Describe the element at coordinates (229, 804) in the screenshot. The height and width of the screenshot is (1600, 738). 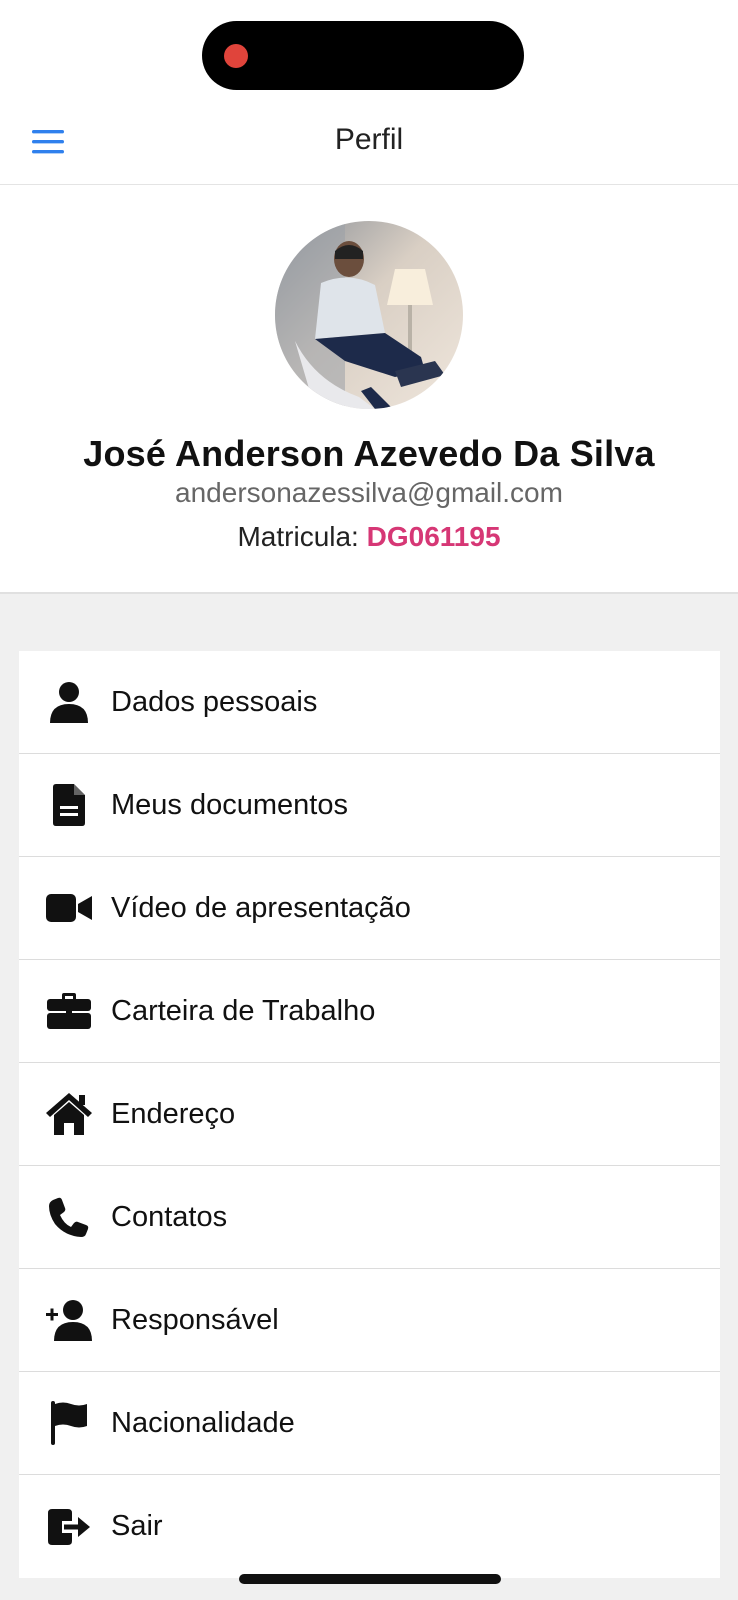
I see `menu-item-label: Meus documentos` at that location.